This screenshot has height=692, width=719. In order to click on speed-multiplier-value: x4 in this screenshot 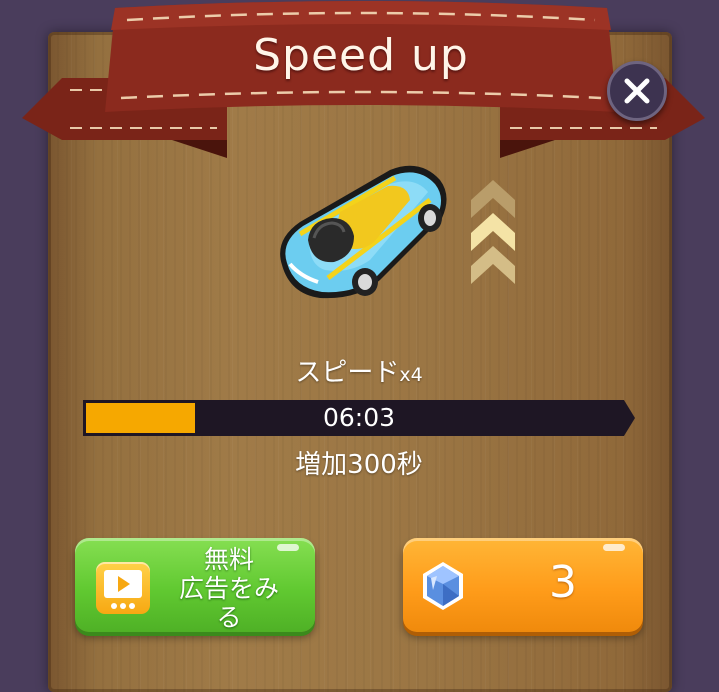, I will do `click(411, 375)`.